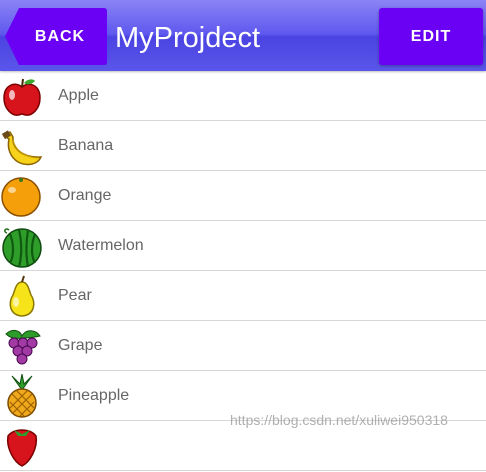  What do you see at coordinates (85, 195) in the screenshot?
I see `fruit-label: Orange` at bounding box center [85, 195].